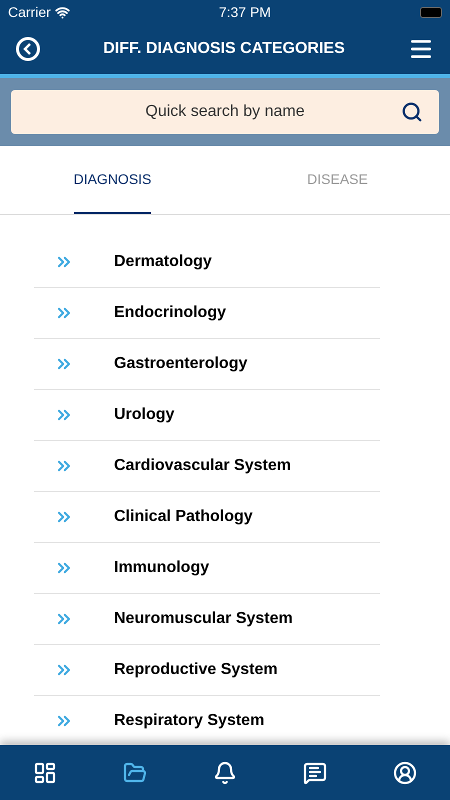 The image size is (450, 800). I want to click on battery-icon, so click(431, 12).